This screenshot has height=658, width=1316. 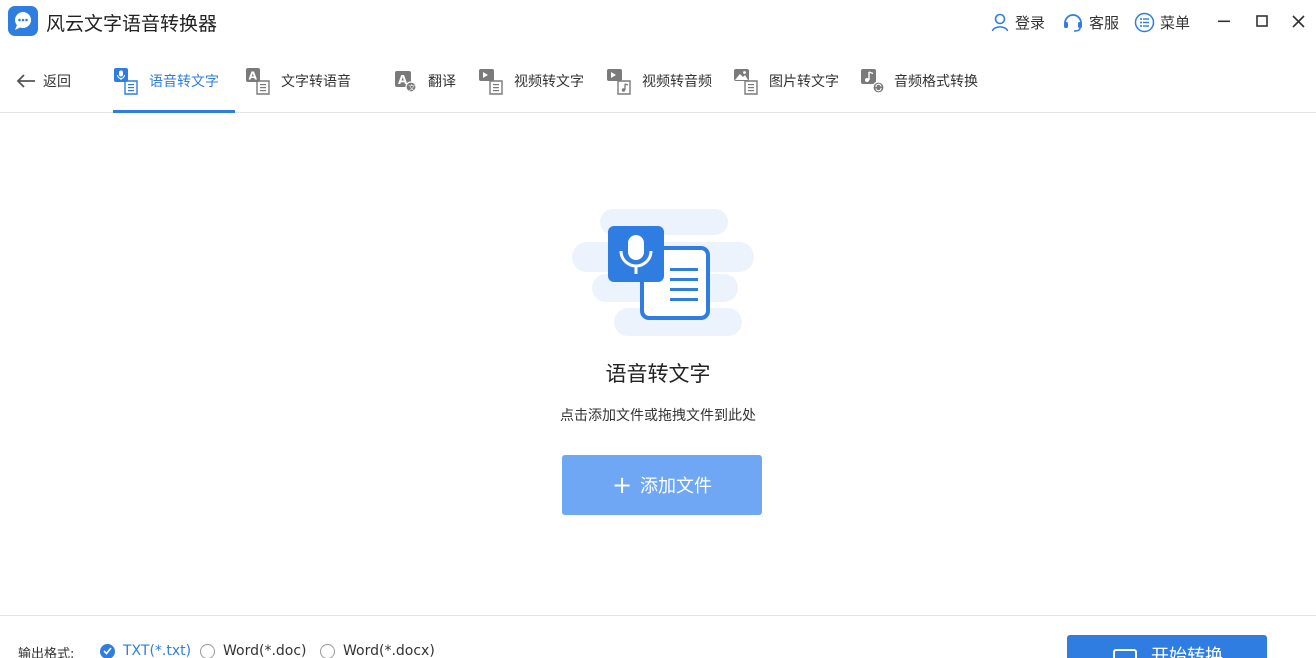 I want to click on back-button: 返回, so click(x=43, y=81).